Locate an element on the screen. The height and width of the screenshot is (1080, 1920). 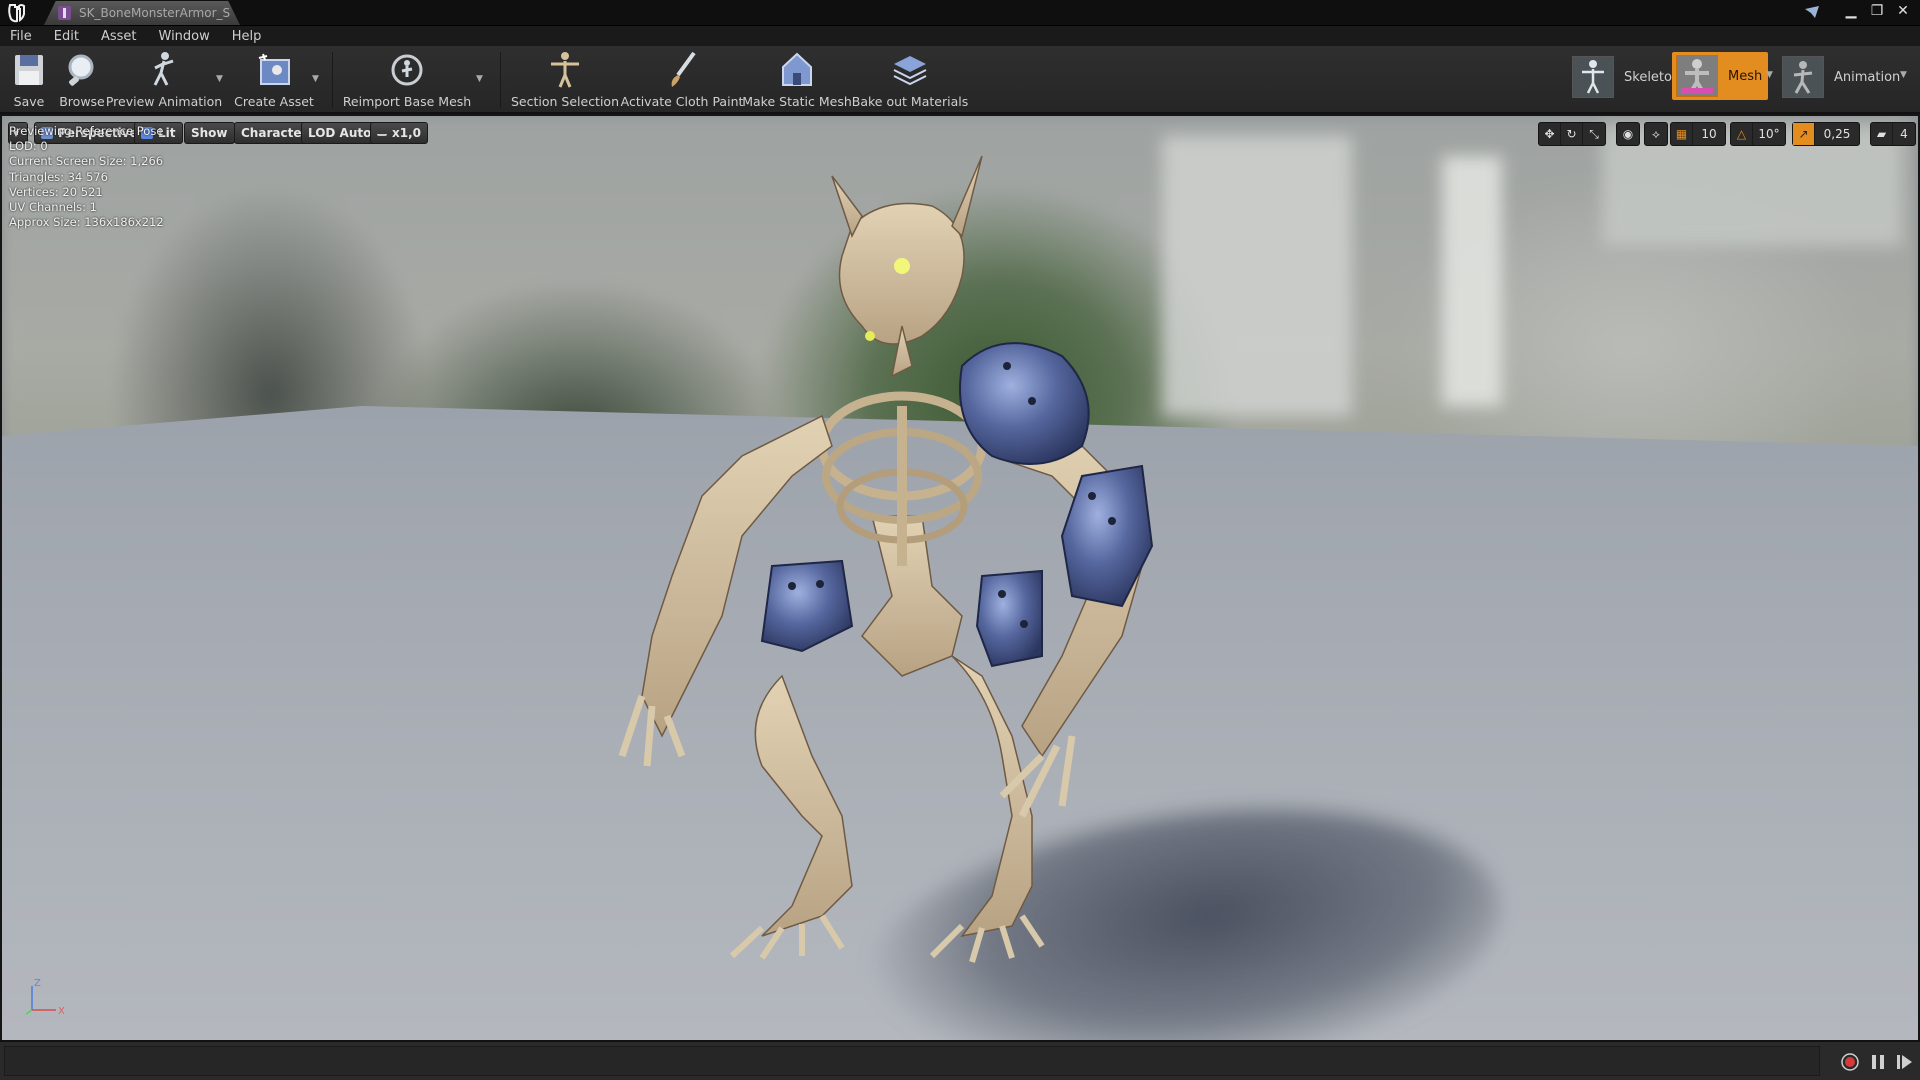
grid-snap-icon: ▦ is located at coordinates (1682, 134).